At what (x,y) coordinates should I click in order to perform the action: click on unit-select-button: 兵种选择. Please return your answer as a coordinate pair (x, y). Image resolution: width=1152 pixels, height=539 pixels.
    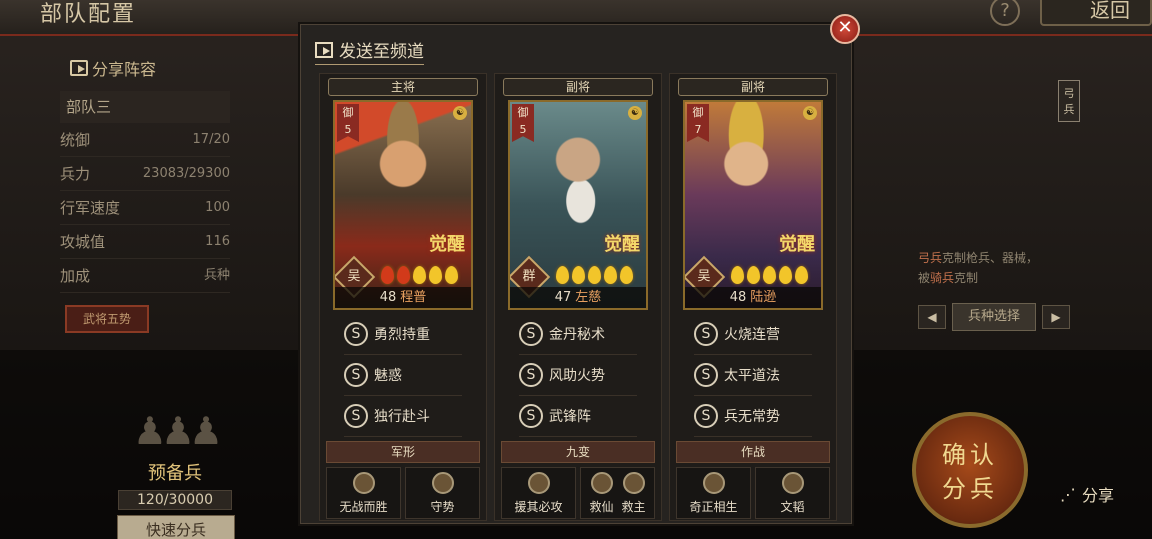
    Looking at the image, I should click on (994, 317).